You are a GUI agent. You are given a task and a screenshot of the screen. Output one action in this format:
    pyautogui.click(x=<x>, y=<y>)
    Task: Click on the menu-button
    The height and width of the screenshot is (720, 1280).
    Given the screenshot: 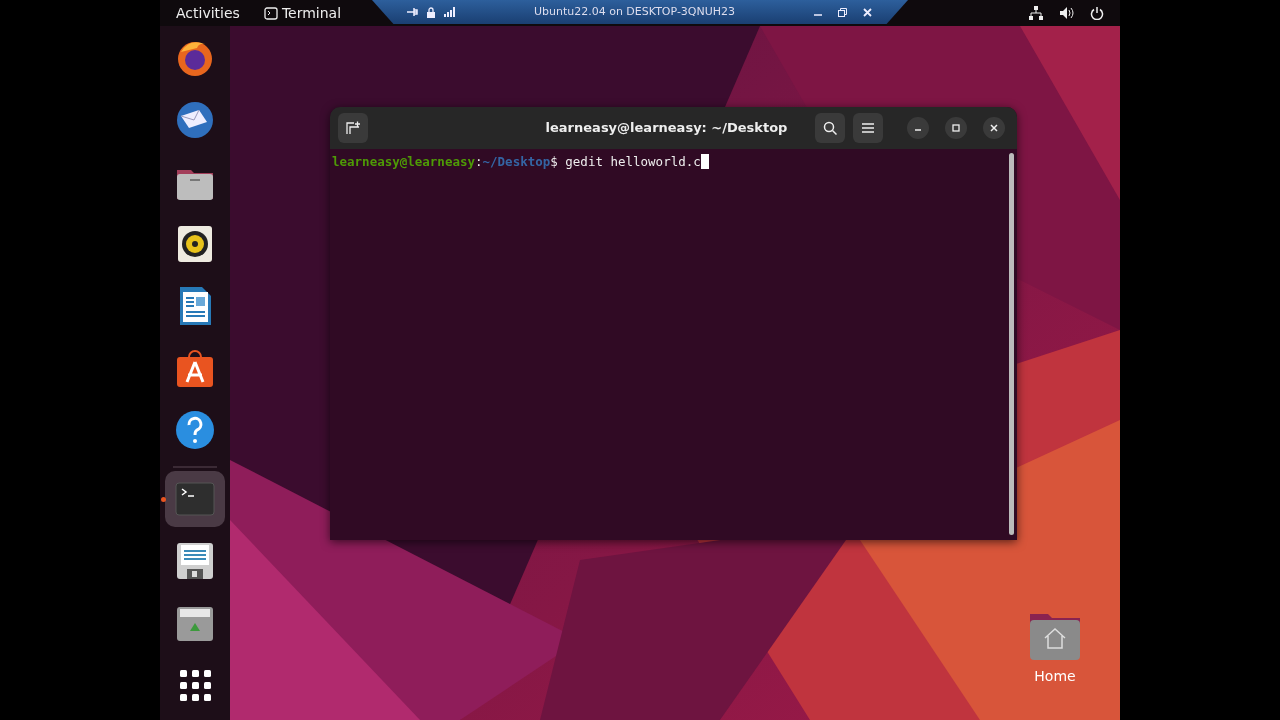 What is the action you would take?
    pyautogui.click(x=868, y=128)
    